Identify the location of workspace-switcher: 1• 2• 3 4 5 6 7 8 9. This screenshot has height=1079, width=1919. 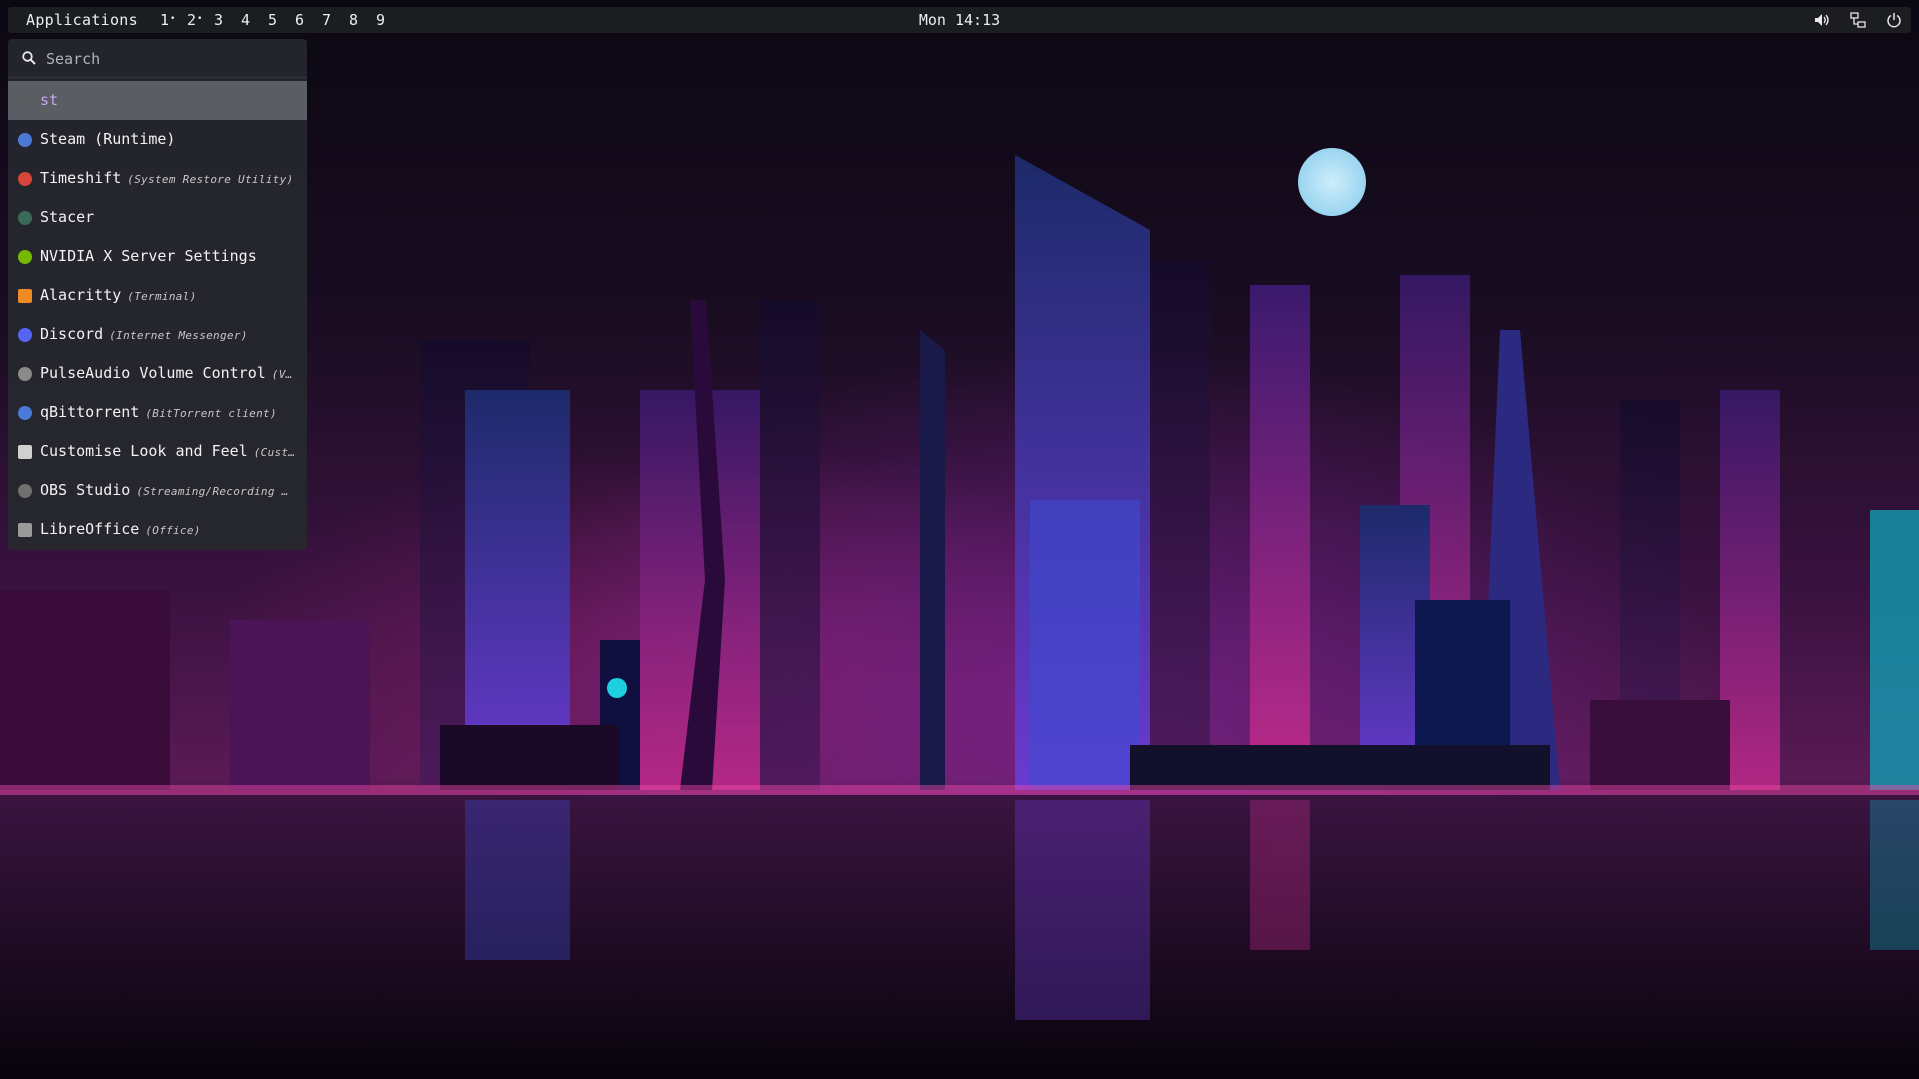
(281, 21).